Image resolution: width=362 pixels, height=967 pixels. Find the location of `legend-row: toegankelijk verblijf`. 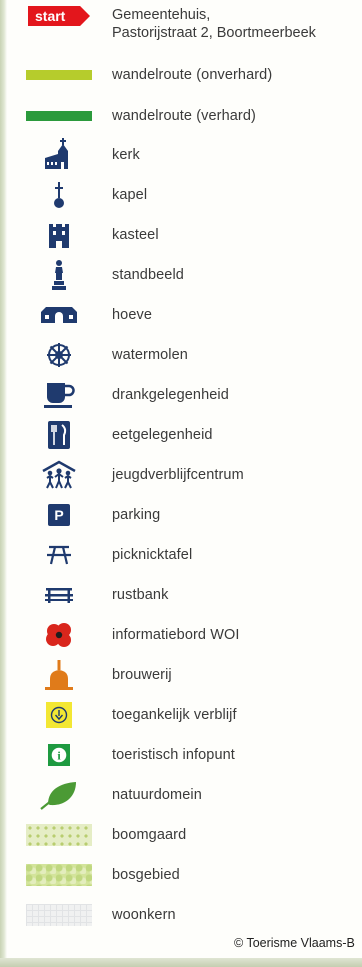

legend-row: toegankelijk verblijf is located at coordinates (181, 715).